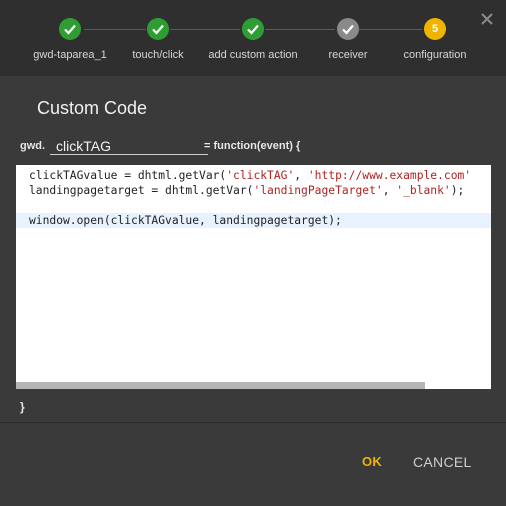 The image size is (506, 506). Describe the element at coordinates (220, 385) in the screenshot. I see `scrollbar-thumb` at that location.